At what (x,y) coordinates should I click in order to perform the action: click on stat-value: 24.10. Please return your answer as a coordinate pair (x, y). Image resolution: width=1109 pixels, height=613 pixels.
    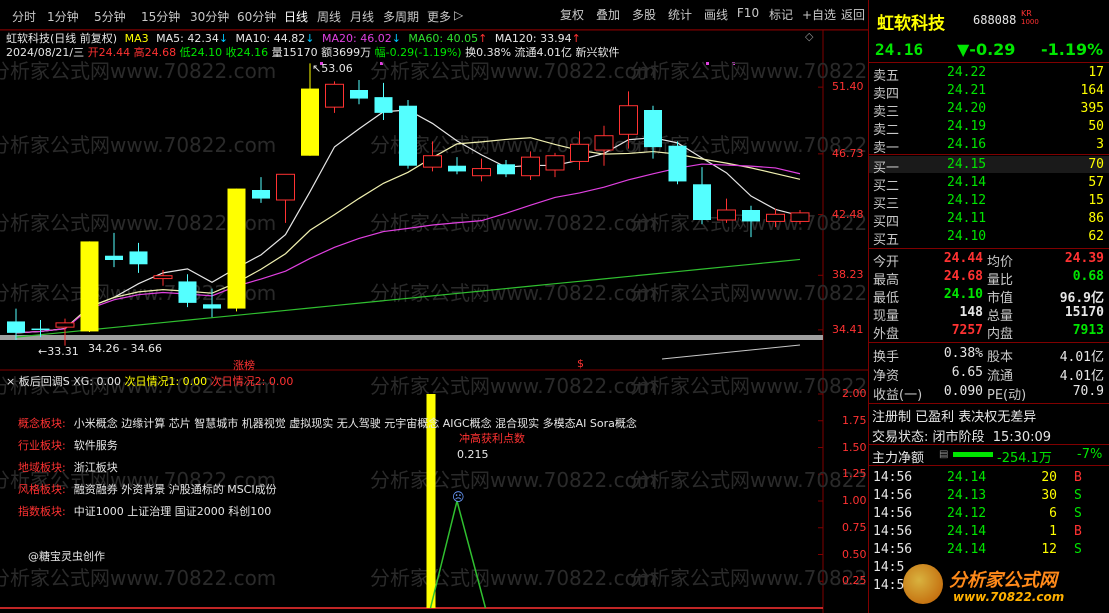
    Looking at the image, I should click on (963, 294).